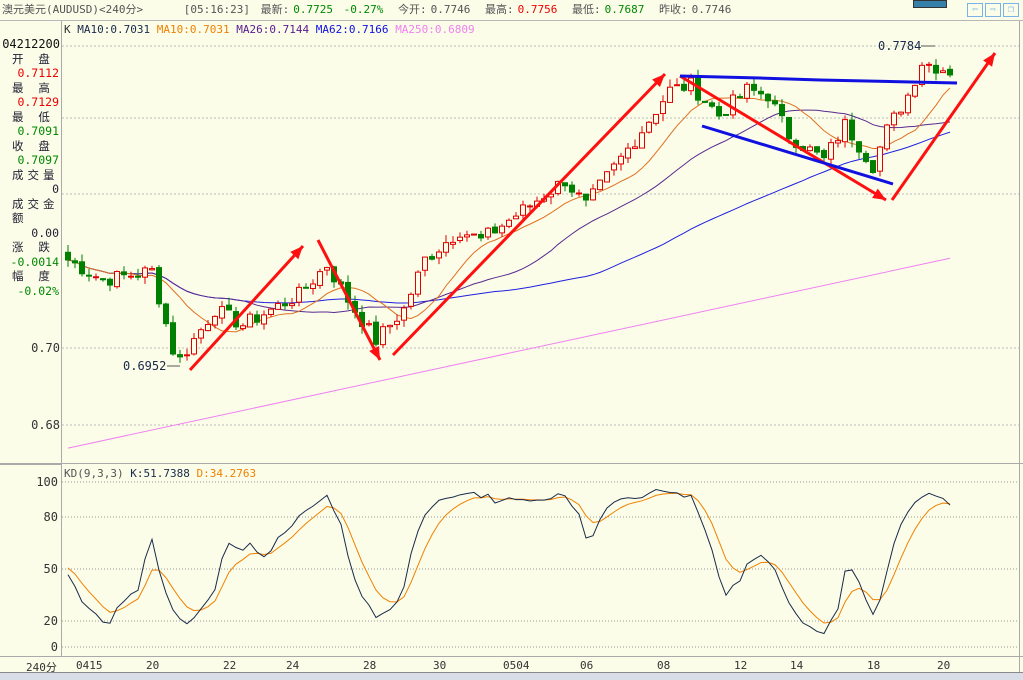  What do you see at coordinates (818, 79) in the screenshot?
I see `resistance-line` at bounding box center [818, 79].